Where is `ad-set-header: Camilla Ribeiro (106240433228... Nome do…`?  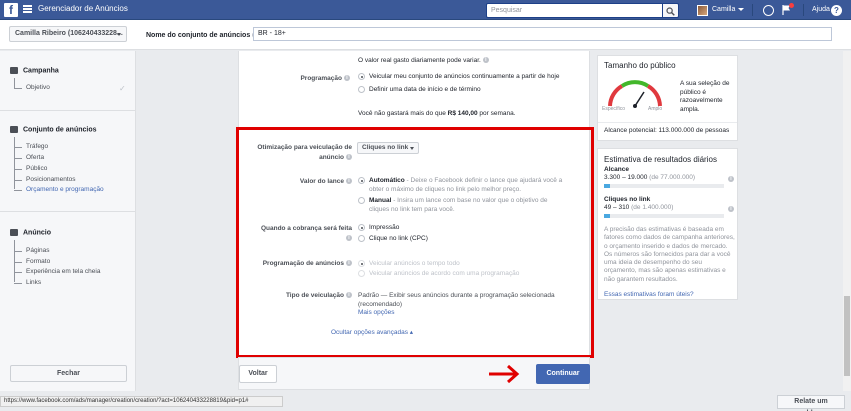
ad-set-header: Camilla Ribeiro (106240433228... Nome do… is located at coordinates (425, 35).